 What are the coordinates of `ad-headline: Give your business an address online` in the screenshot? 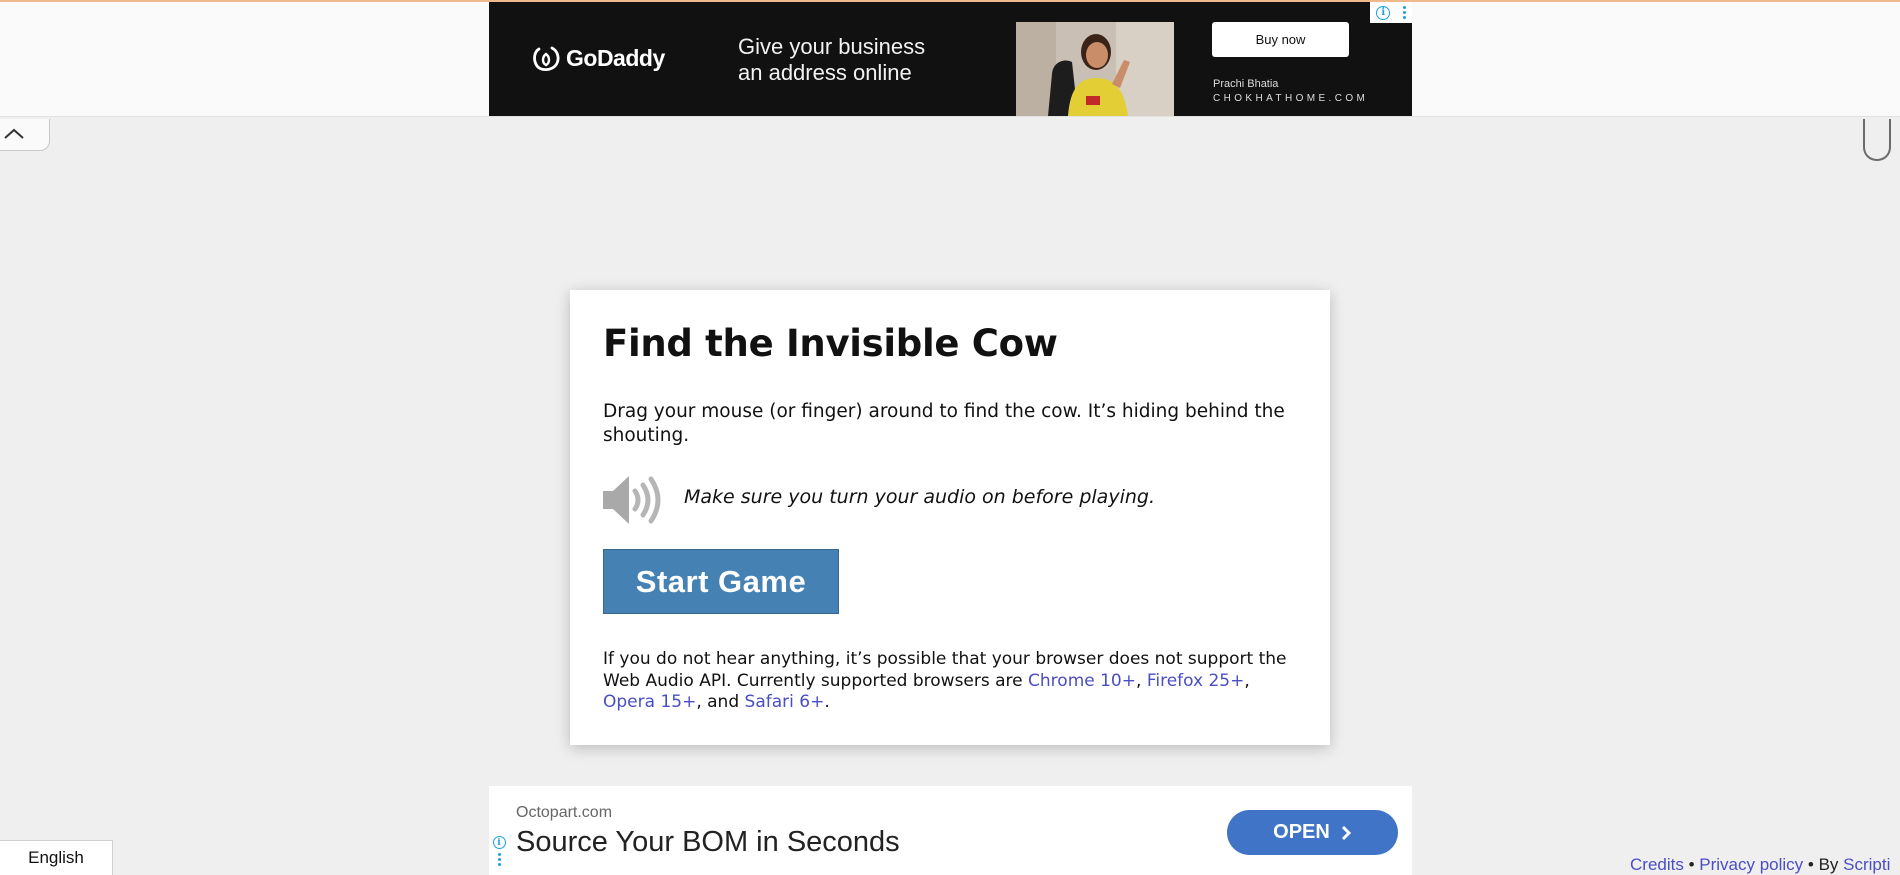 It's located at (868, 60).